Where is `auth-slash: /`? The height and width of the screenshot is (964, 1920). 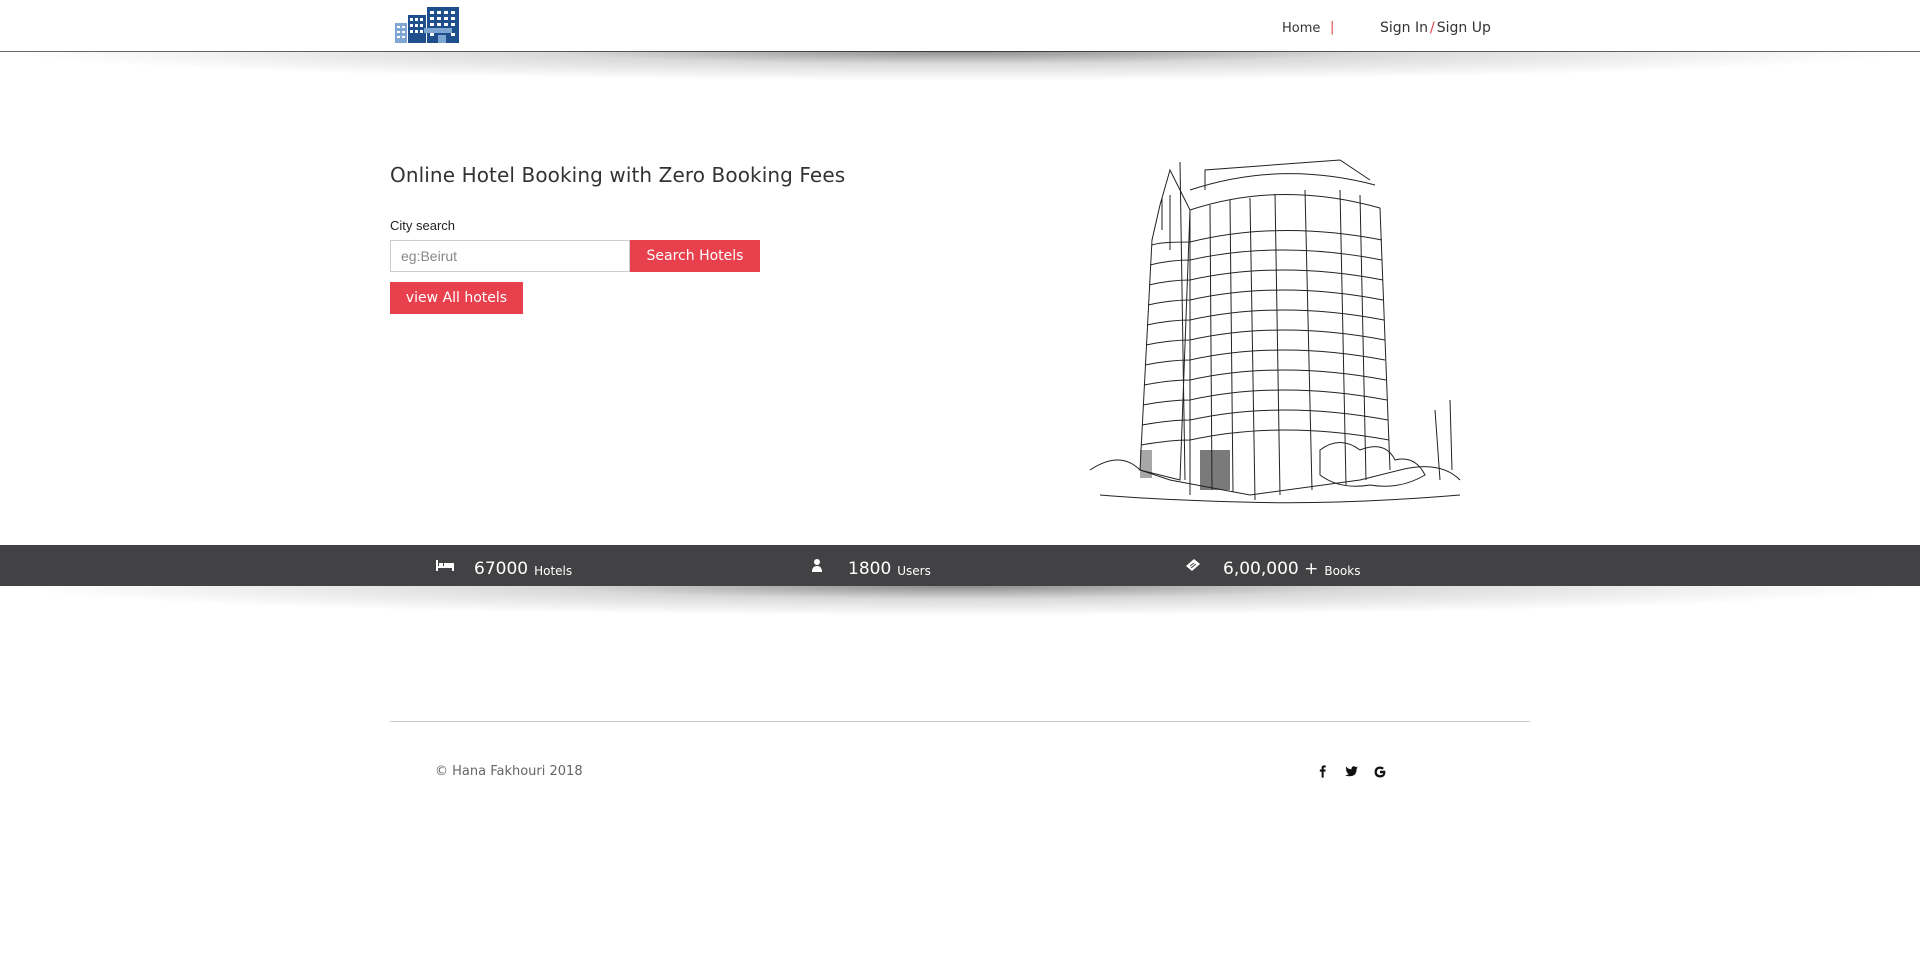
auth-slash: / is located at coordinates (1432, 28).